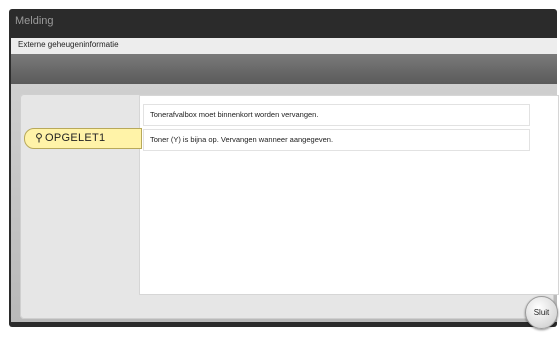 The height and width of the screenshot is (338, 560). I want to click on close-button-label: Sluit, so click(541, 312).